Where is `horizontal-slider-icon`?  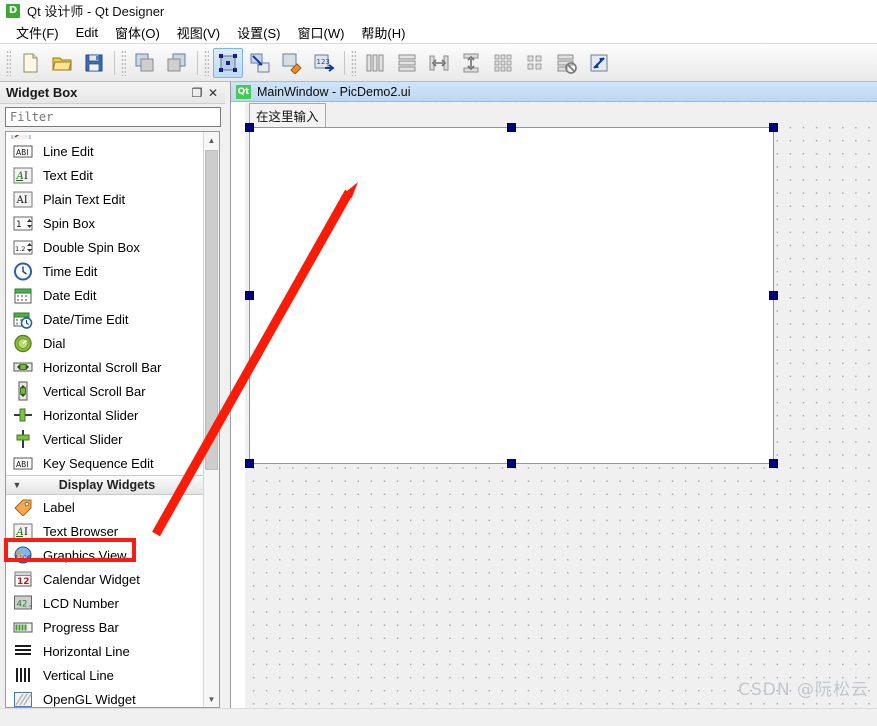
horizontal-slider-icon is located at coordinates (23, 415).